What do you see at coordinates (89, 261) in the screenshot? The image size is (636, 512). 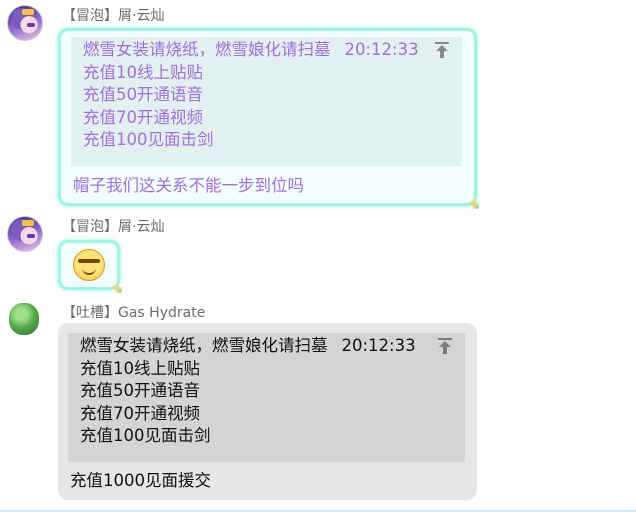 I see `sunglasses-mark` at bounding box center [89, 261].